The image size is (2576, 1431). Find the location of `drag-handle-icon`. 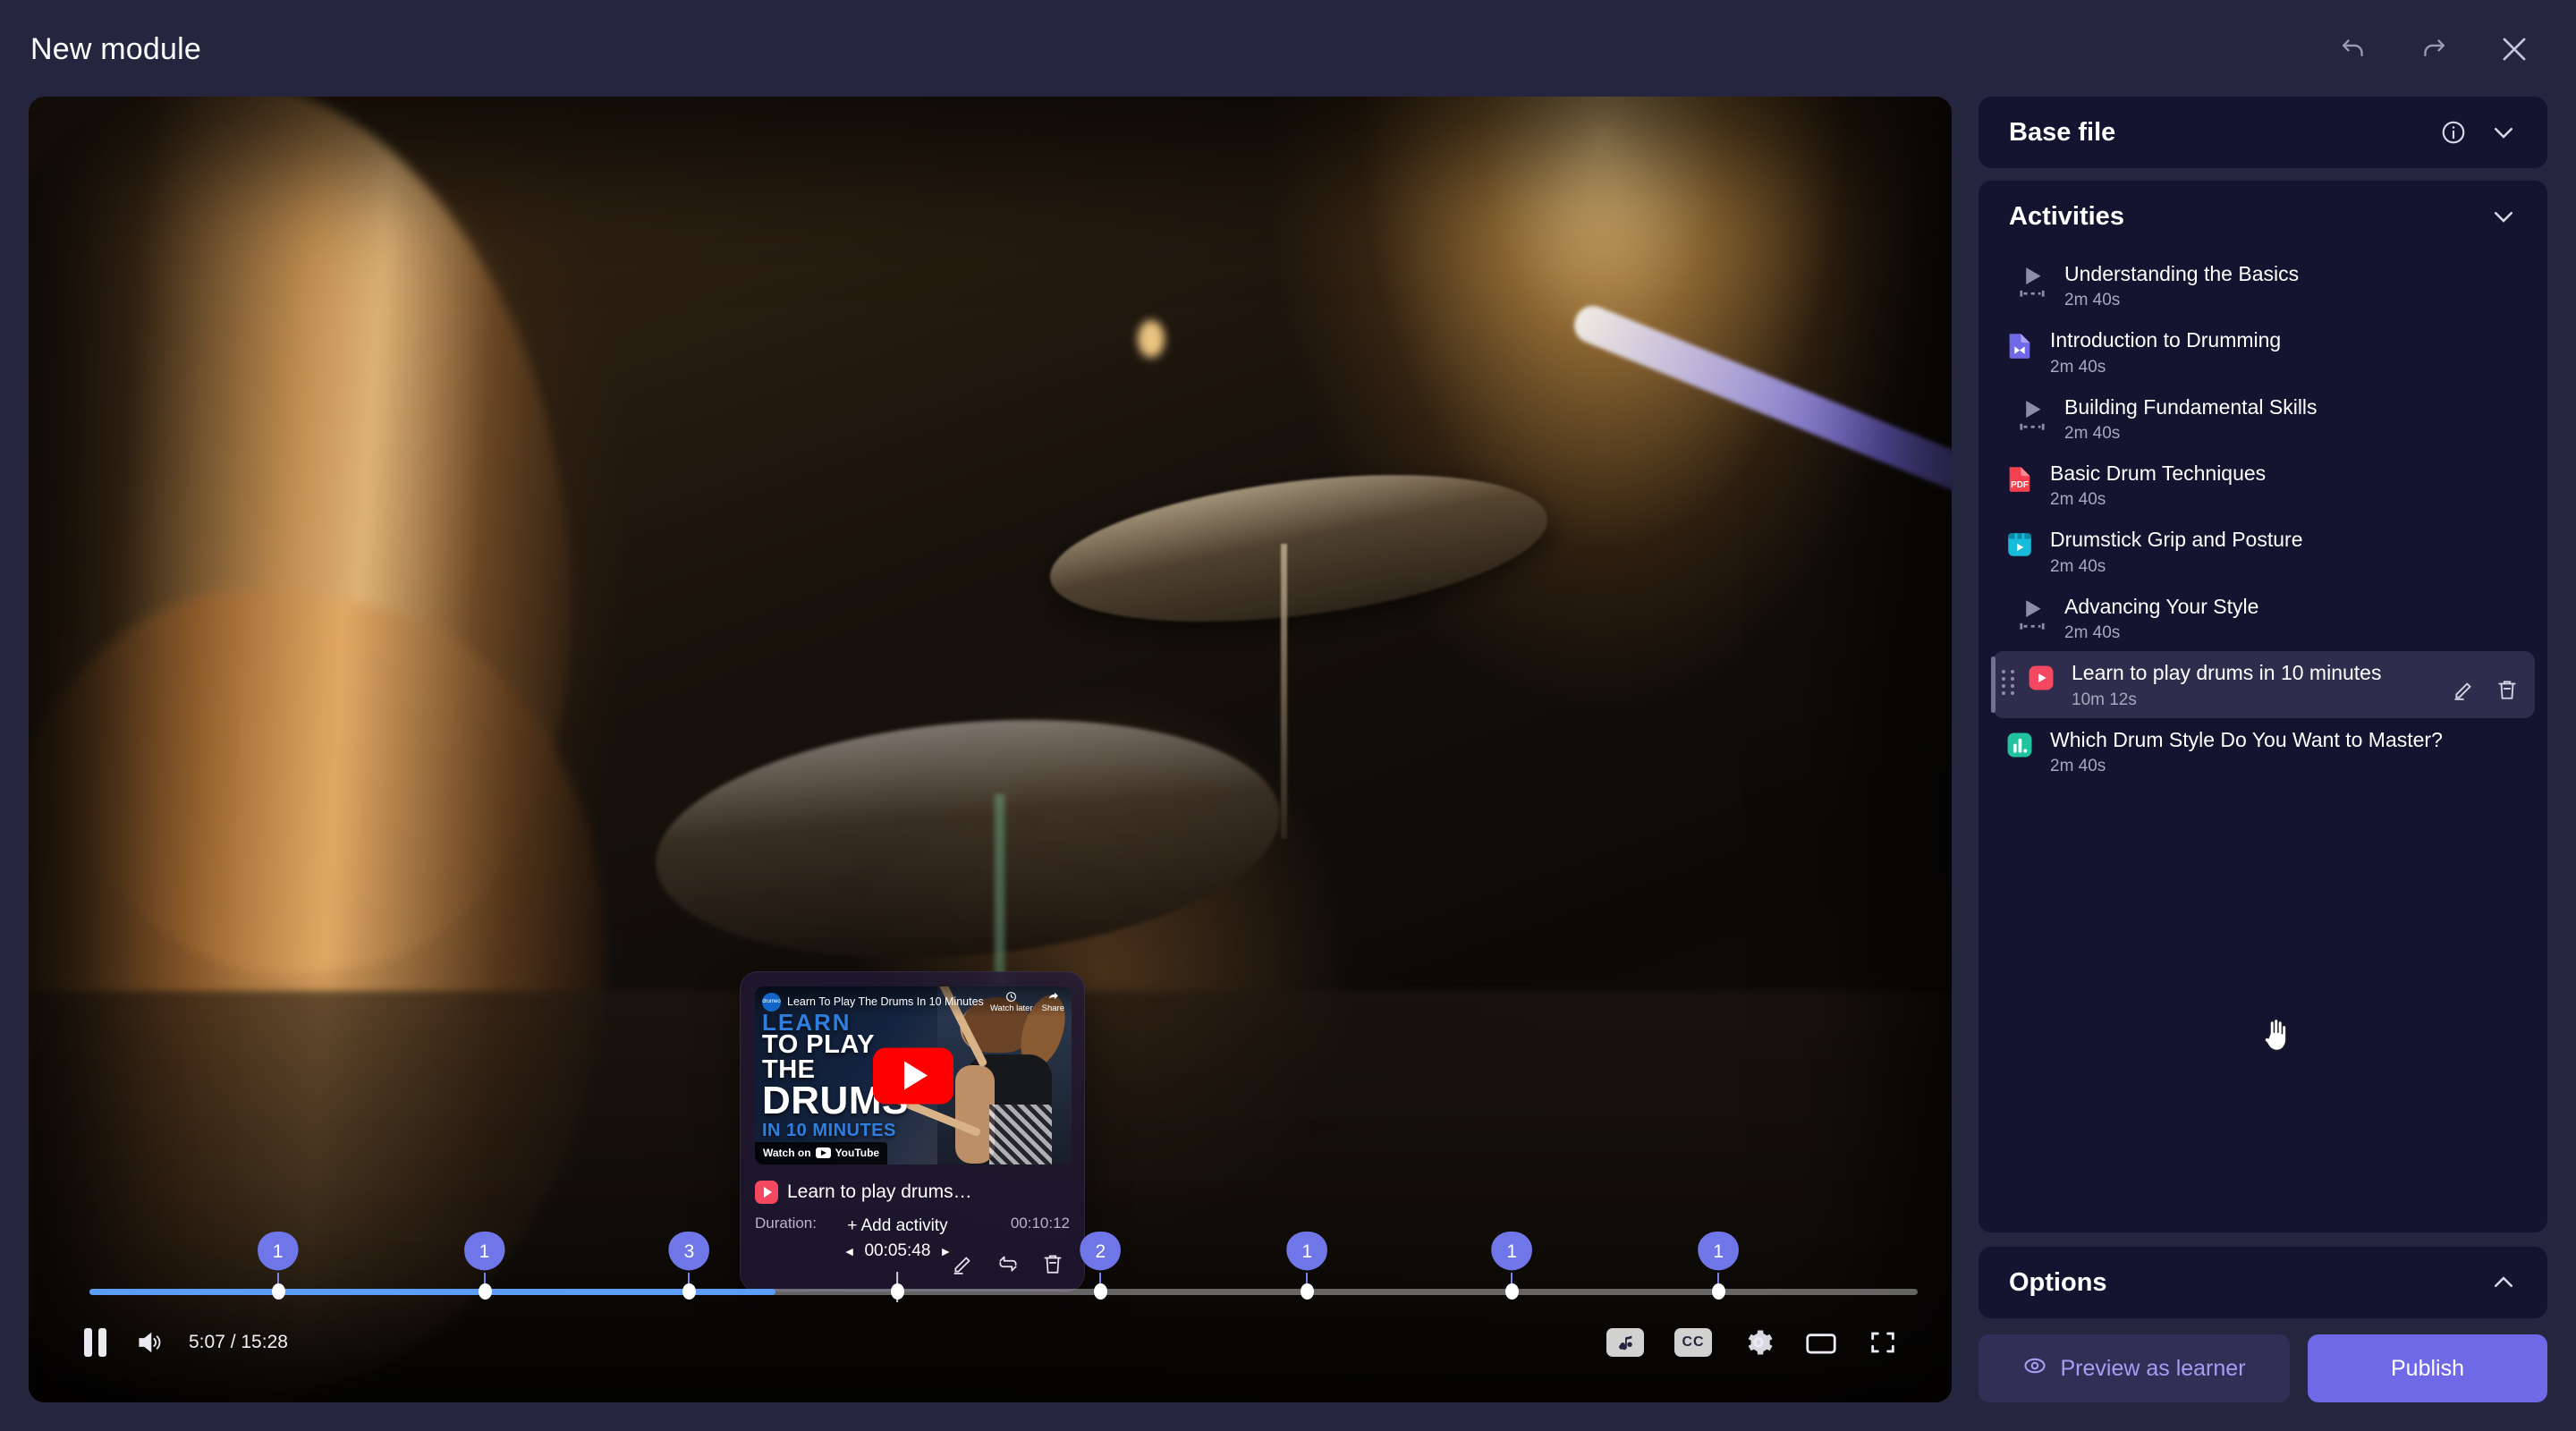

drag-handle-icon is located at coordinates (2010, 683).